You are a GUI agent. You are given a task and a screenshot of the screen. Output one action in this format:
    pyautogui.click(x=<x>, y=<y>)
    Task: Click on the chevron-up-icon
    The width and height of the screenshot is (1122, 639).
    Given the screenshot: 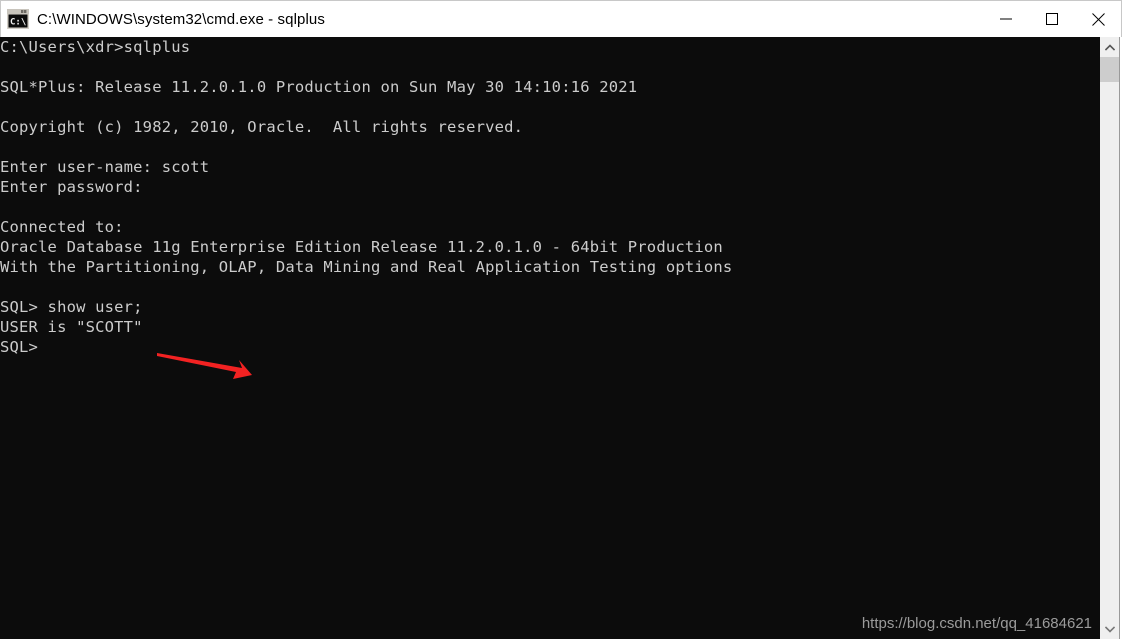 What is the action you would take?
    pyautogui.click(x=1109, y=47)
    